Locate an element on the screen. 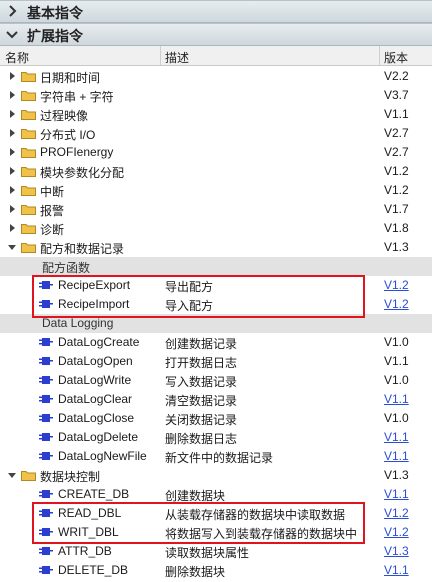 Image resolution: width=432 pixels, height=582 pixels. tree-folder-row: 日期和时间 V2.2 is located at coordinates (216, 76).